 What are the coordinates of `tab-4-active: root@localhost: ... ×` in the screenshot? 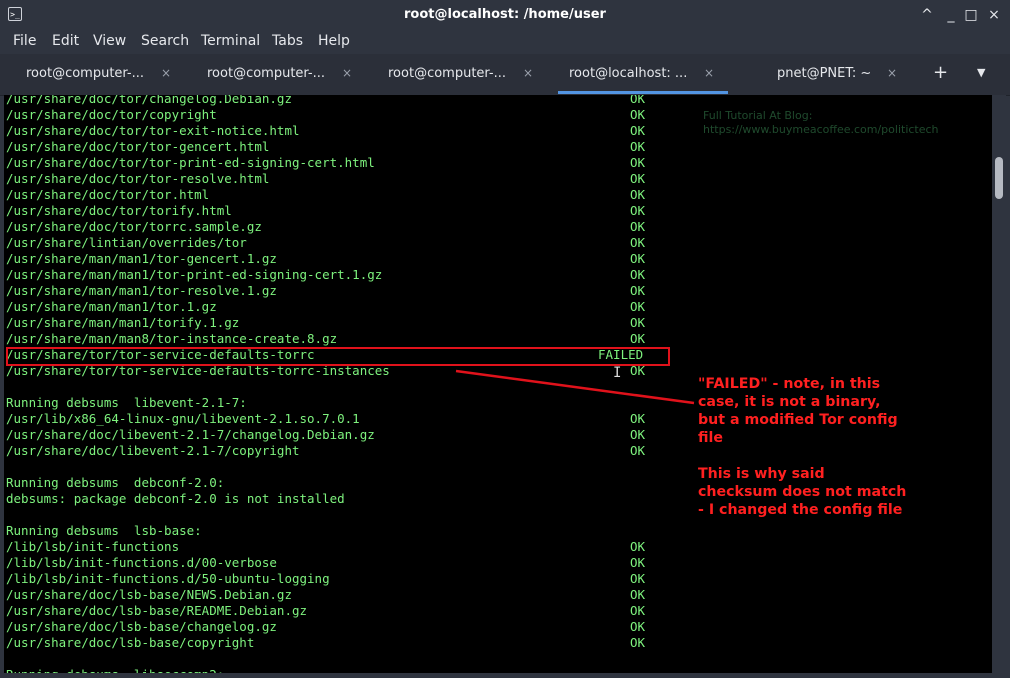 It's located at (643, 74).